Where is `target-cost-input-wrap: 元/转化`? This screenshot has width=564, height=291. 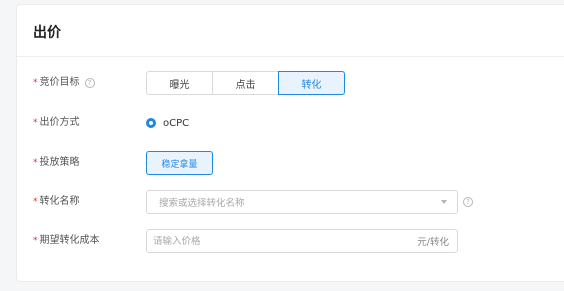 target-cost-input-wrap: 元/转化 is located at coordinates (302, 241).